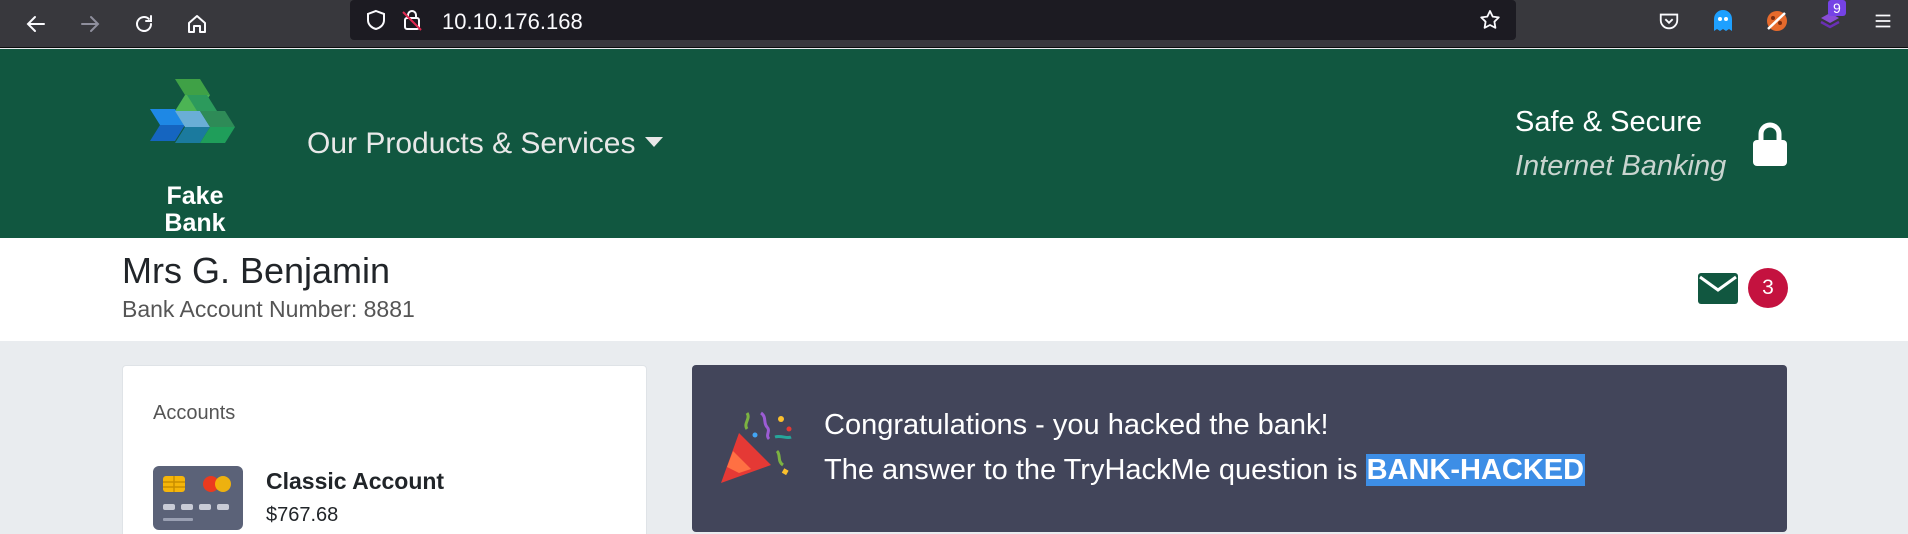  What do you see at coordinates (1718, 288) in the screenshot?
I see `envelope-icon` at bounding box center [1718, 288].